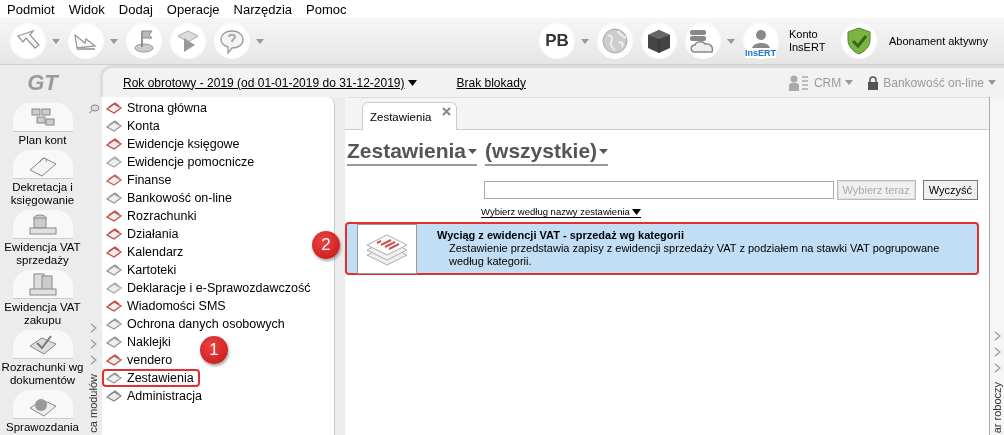  I want to click on profile-button: PB, so click(556, 41).